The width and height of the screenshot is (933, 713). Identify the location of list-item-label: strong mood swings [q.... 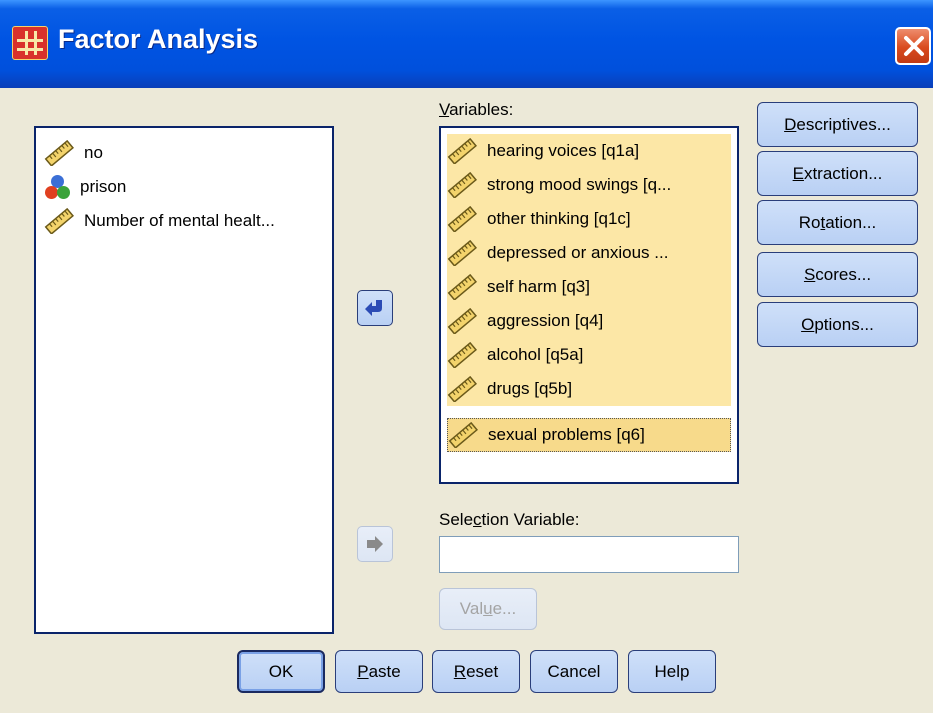
(579, 184).